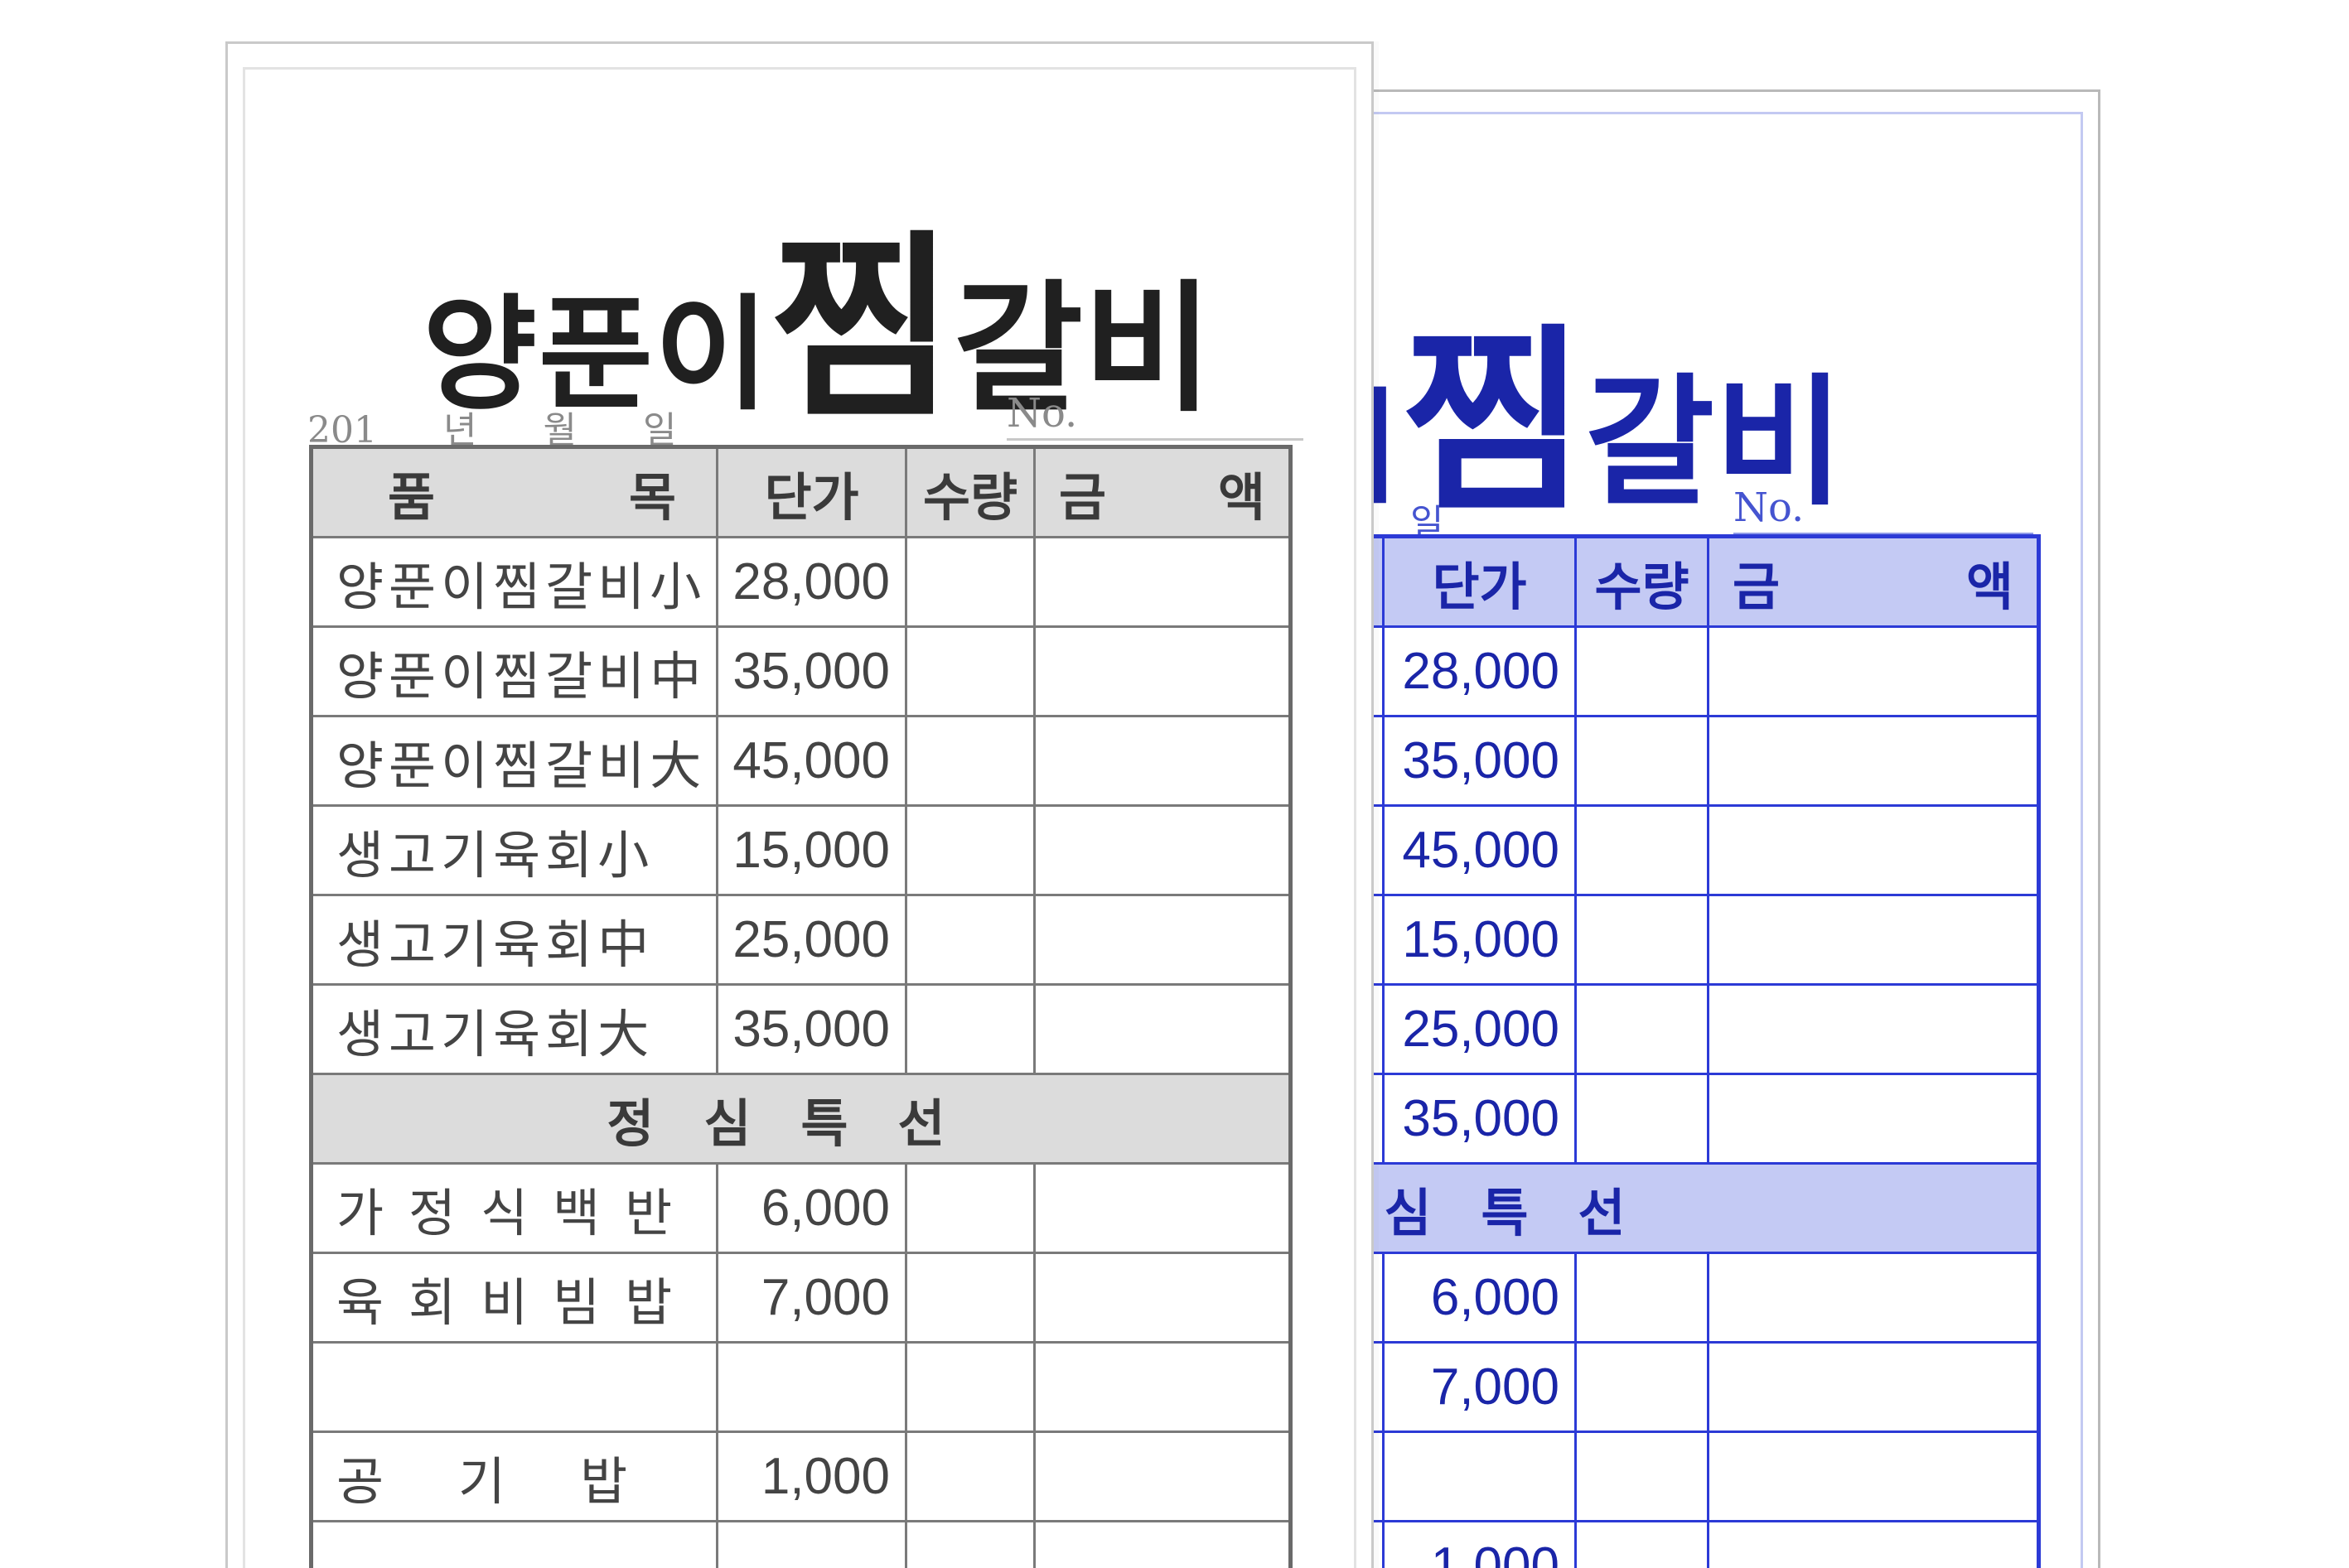  Describe the element at coordinates (515, 1545) in the screenshot. I see `item-name-cut` at that location.